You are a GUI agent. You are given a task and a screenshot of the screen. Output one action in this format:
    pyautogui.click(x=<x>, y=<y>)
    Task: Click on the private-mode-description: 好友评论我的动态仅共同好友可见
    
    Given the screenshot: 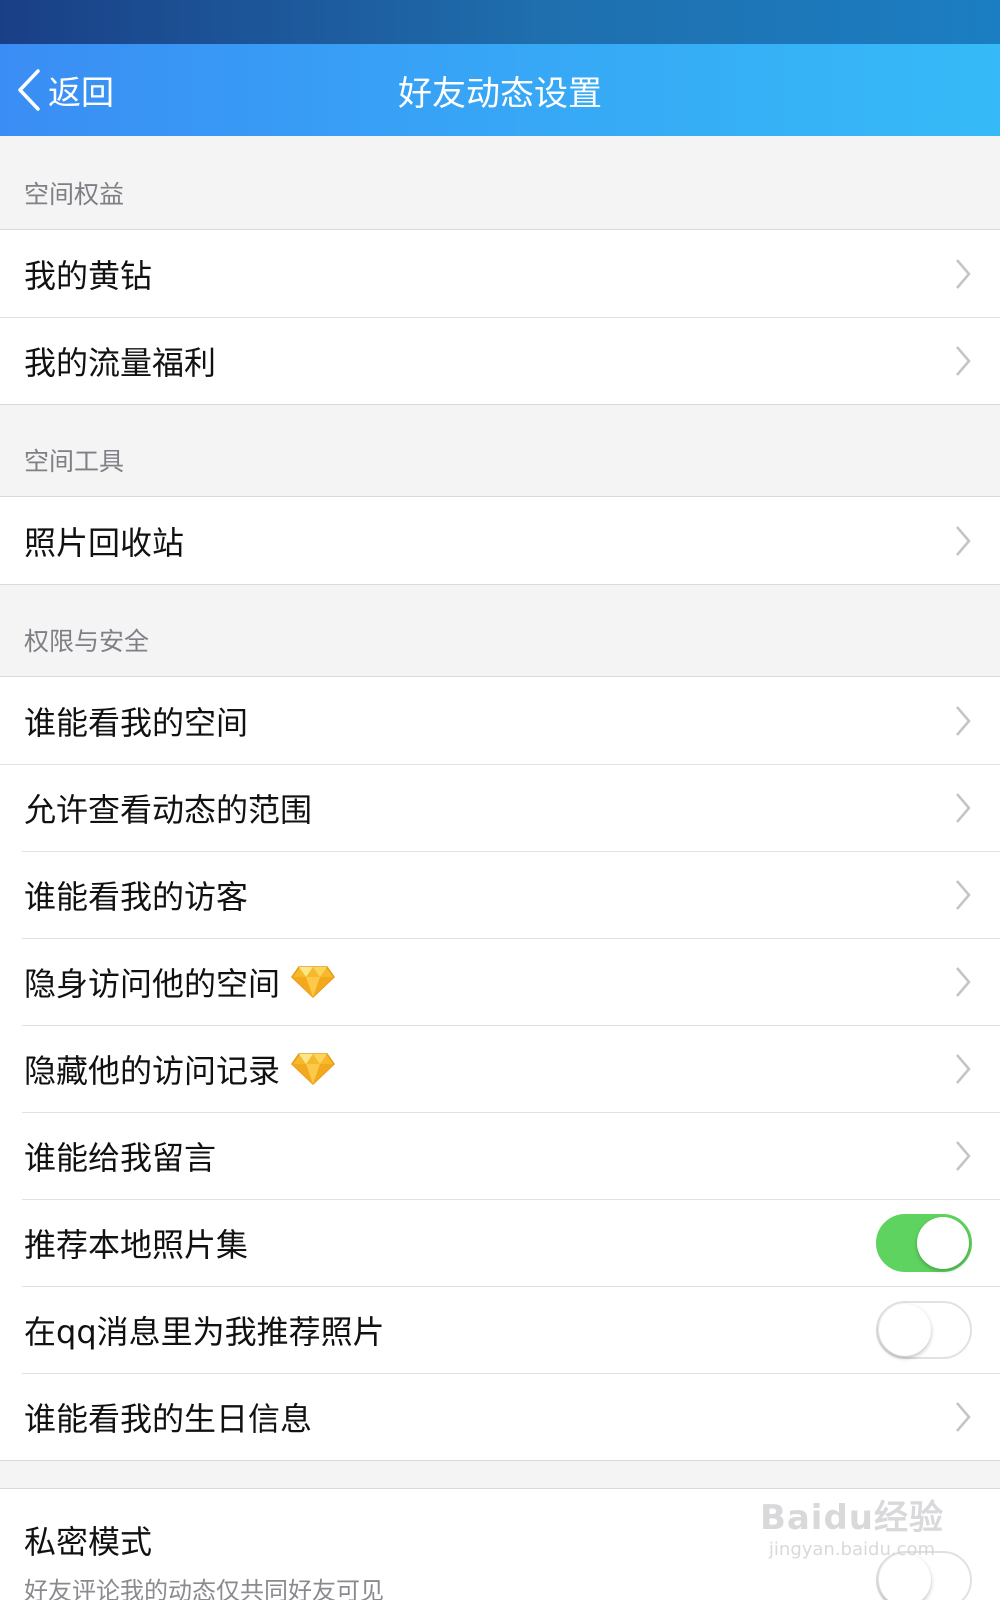 What is the action you would take?
    pyautogui.click(x=204, y=1588)
    